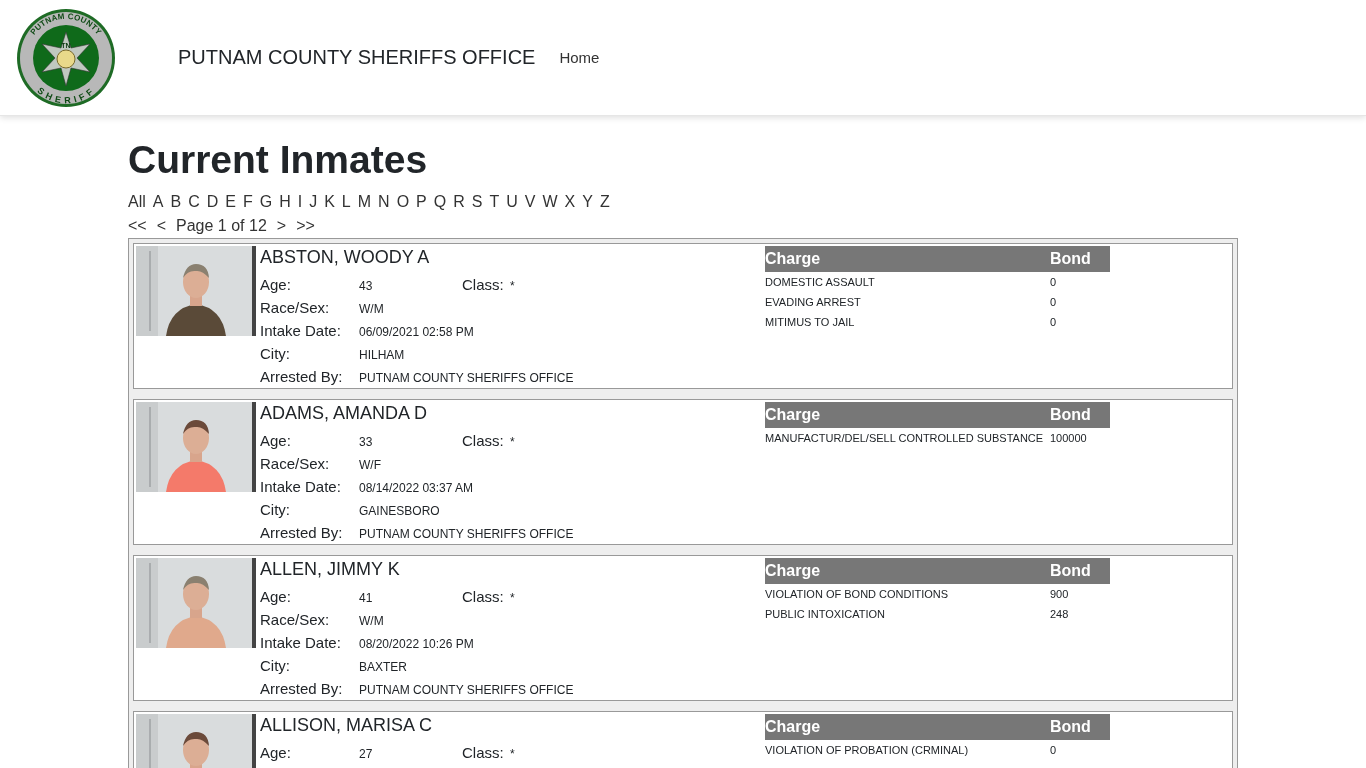 The image size is (1366, 768). I want to click on letter-filter-link: All, so click(137, 202).